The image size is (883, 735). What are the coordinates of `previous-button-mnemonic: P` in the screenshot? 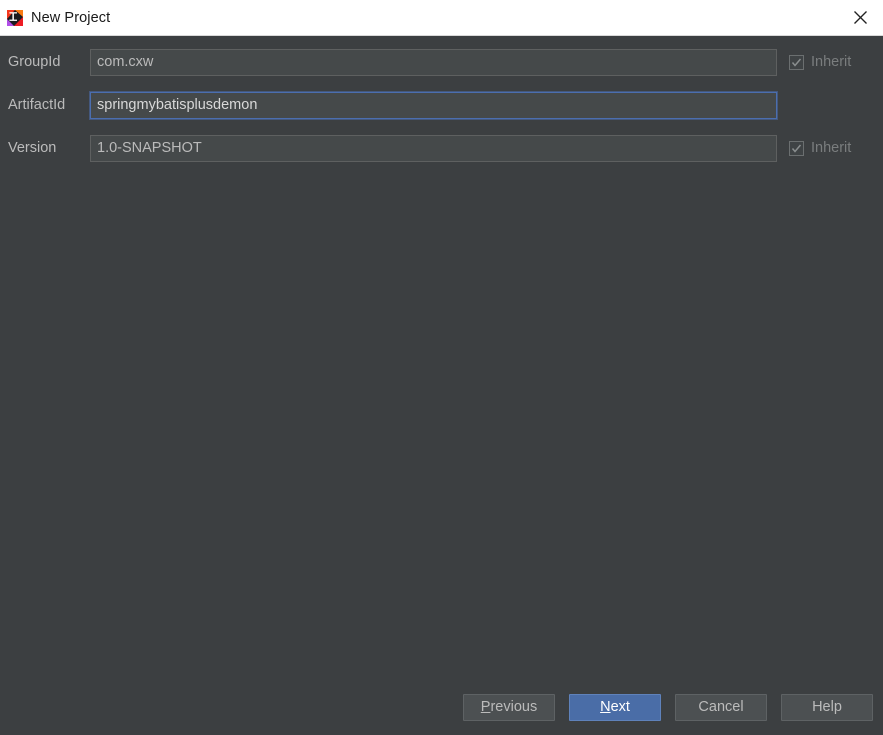 It's located at (485, 707).